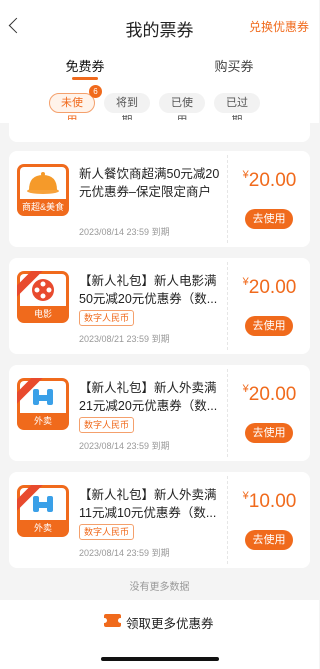 The height and width of the screenshot is (669, 320). What do you see at coordinates (72, 110) in the screenshot?
I see `filter-unused: 未使用` at bounding box center [72, 110].